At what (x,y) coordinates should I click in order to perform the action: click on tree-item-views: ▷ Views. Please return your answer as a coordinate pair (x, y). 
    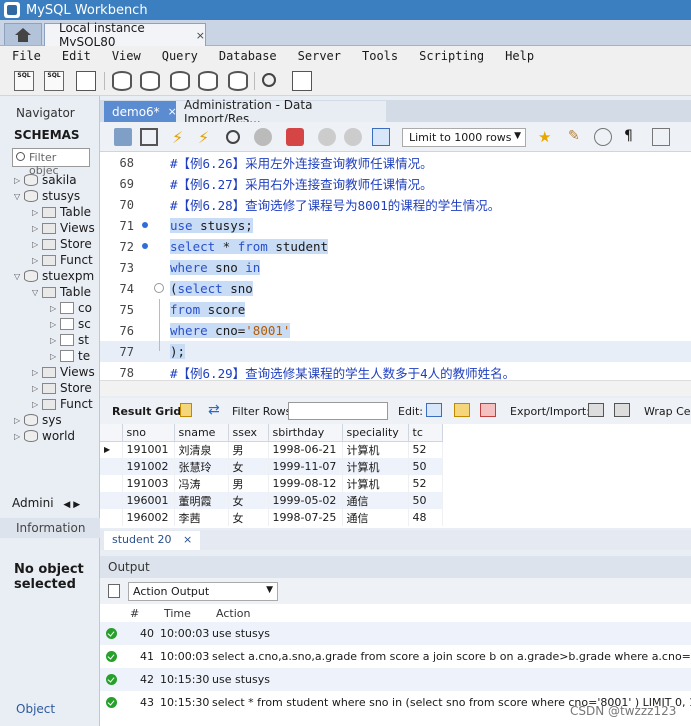
    Looking at the image, I should click on (63, 228).